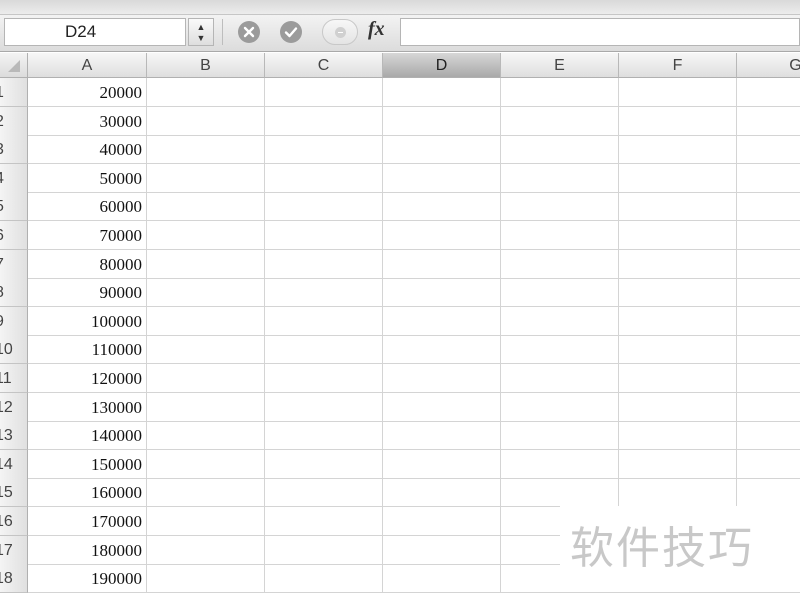 Image resolution: width=800 pixels, height=604 pixels. Describe the element at coordinates (324, 92) in the screenshot. I see `cell-c1` at that location.